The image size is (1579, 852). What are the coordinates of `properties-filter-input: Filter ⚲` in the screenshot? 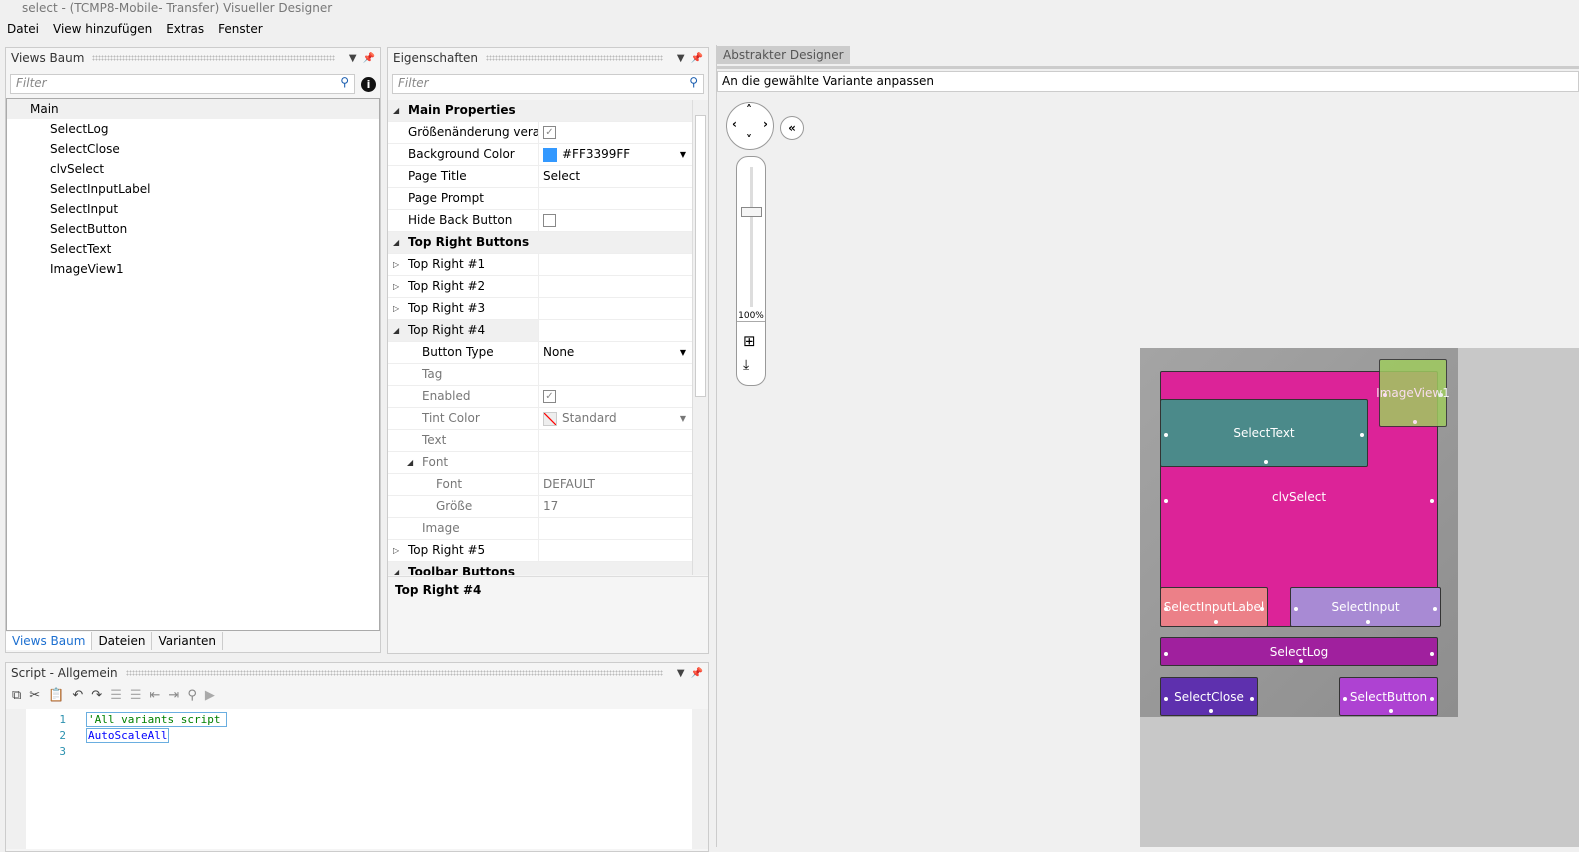 It's located at (548, 84).